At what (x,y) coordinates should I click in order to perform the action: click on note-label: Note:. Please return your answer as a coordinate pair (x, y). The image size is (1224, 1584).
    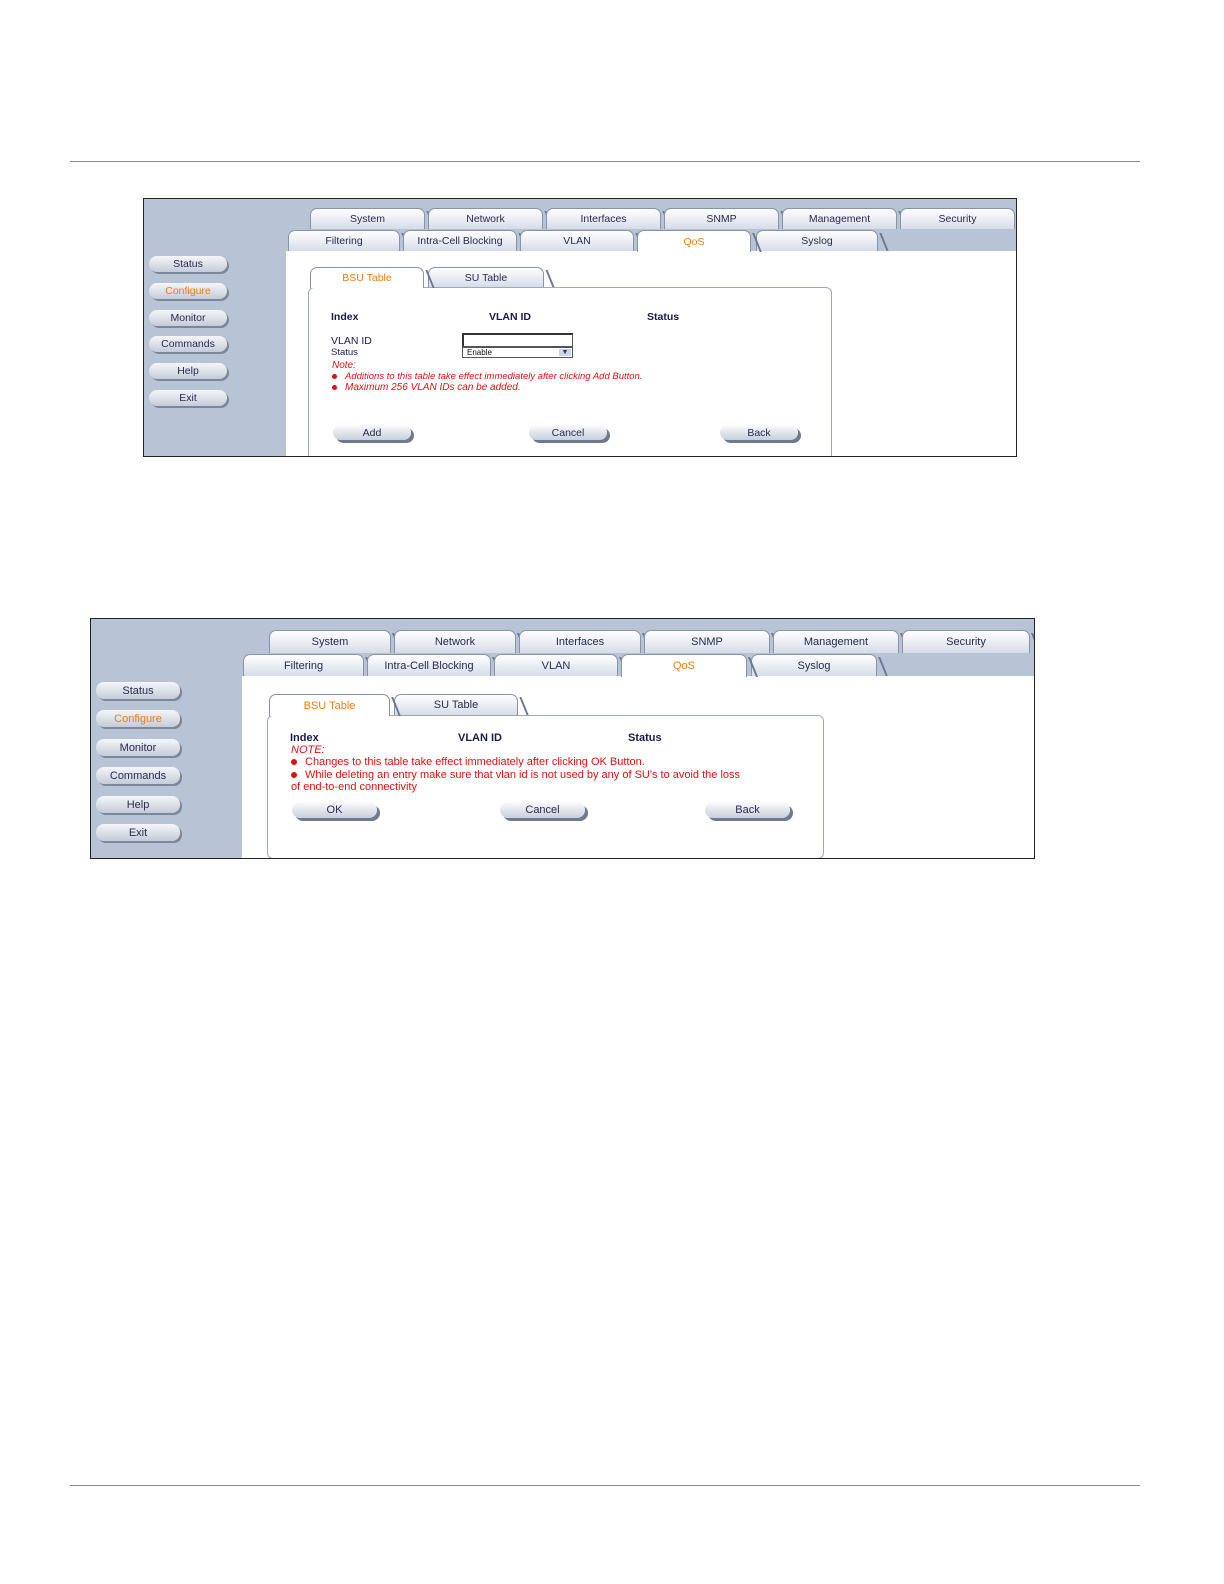
    Looking at the image, I should click on (344, 365).